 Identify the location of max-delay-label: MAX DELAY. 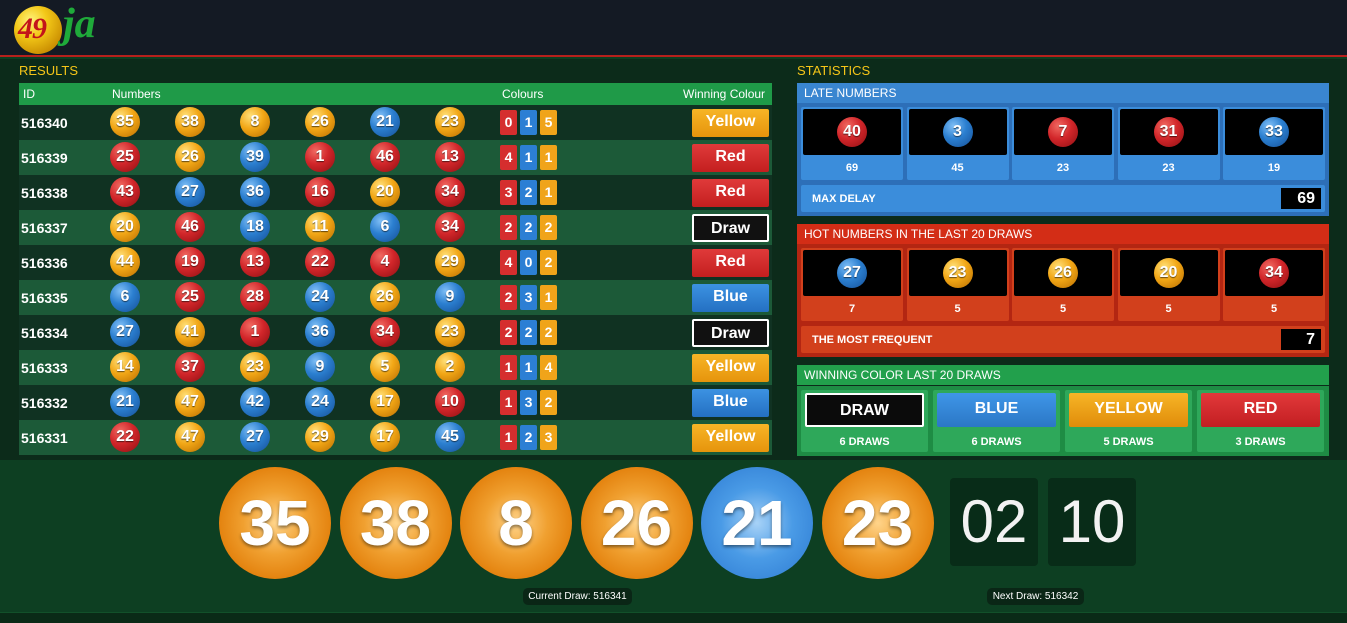
(844, 199).